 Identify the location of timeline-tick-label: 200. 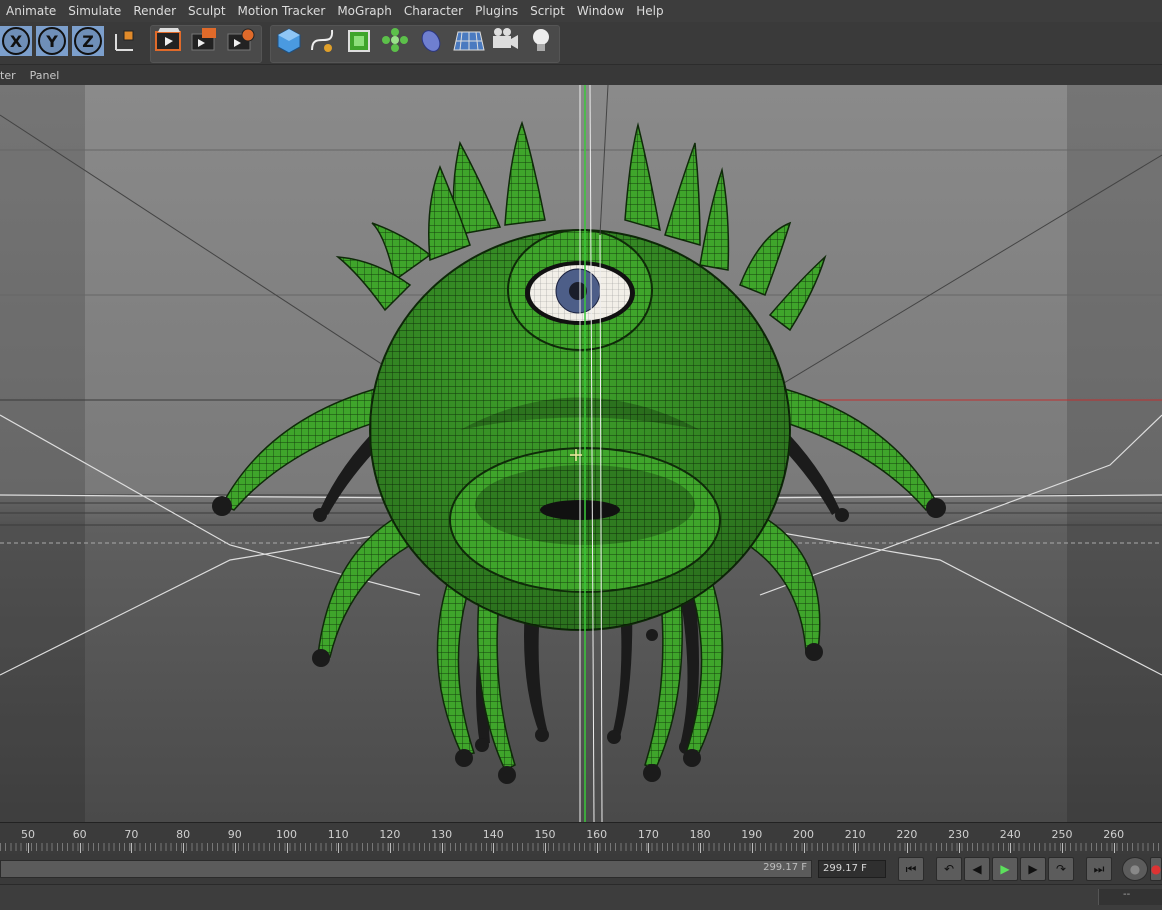
(803, 834).